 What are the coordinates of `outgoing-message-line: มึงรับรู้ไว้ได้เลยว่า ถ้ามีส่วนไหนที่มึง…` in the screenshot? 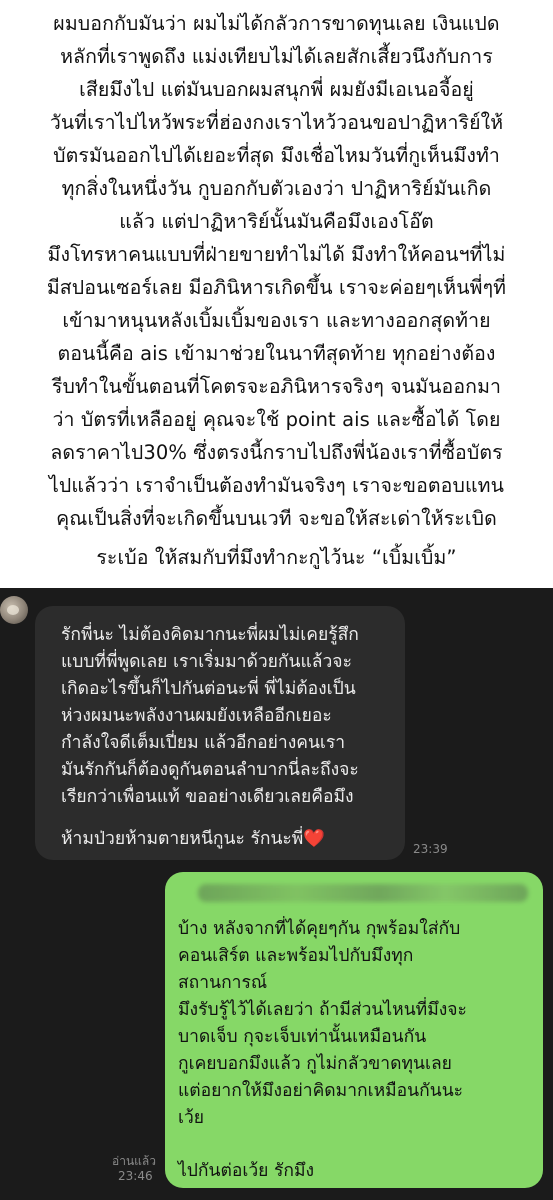 It's located at (322, 1010).